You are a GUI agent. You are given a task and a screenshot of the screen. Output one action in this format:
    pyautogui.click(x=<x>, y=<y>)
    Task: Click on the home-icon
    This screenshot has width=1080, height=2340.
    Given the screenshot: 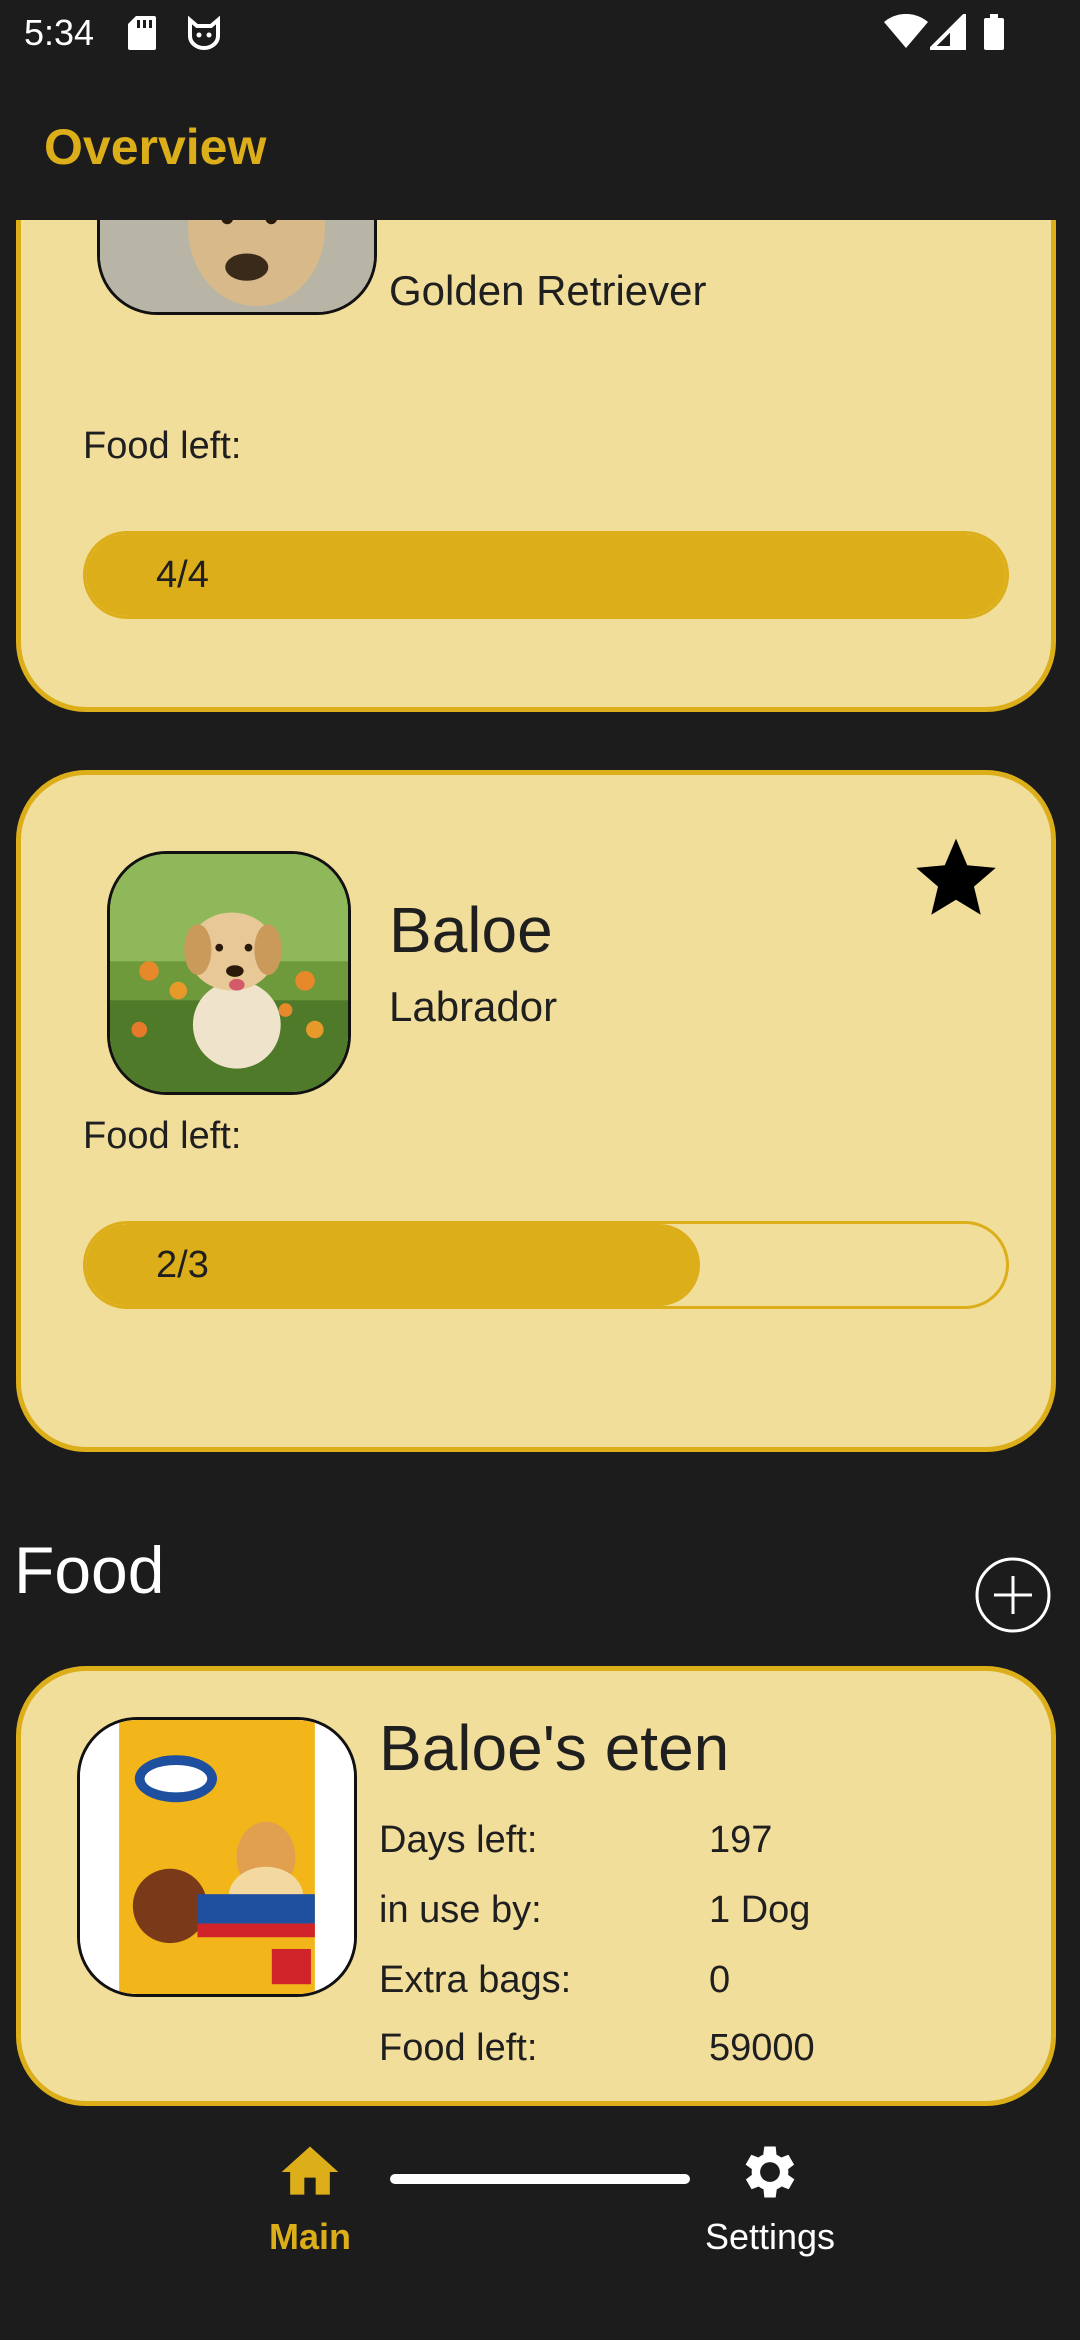 What is the action you would take?
    pyautogui.click(x=310, y=2170)
    